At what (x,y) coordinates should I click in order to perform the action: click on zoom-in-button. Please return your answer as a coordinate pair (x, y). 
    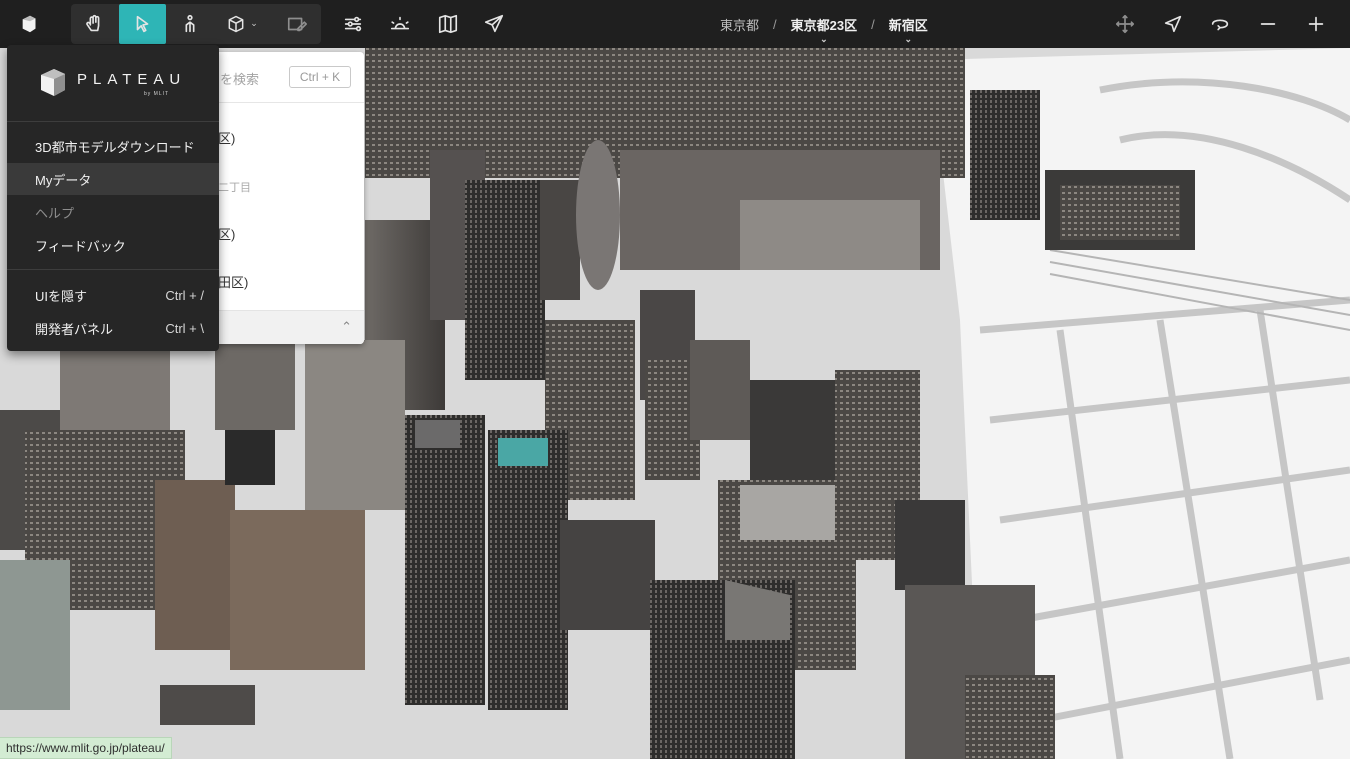
    Looking at the image, I should click on (1316, 24).